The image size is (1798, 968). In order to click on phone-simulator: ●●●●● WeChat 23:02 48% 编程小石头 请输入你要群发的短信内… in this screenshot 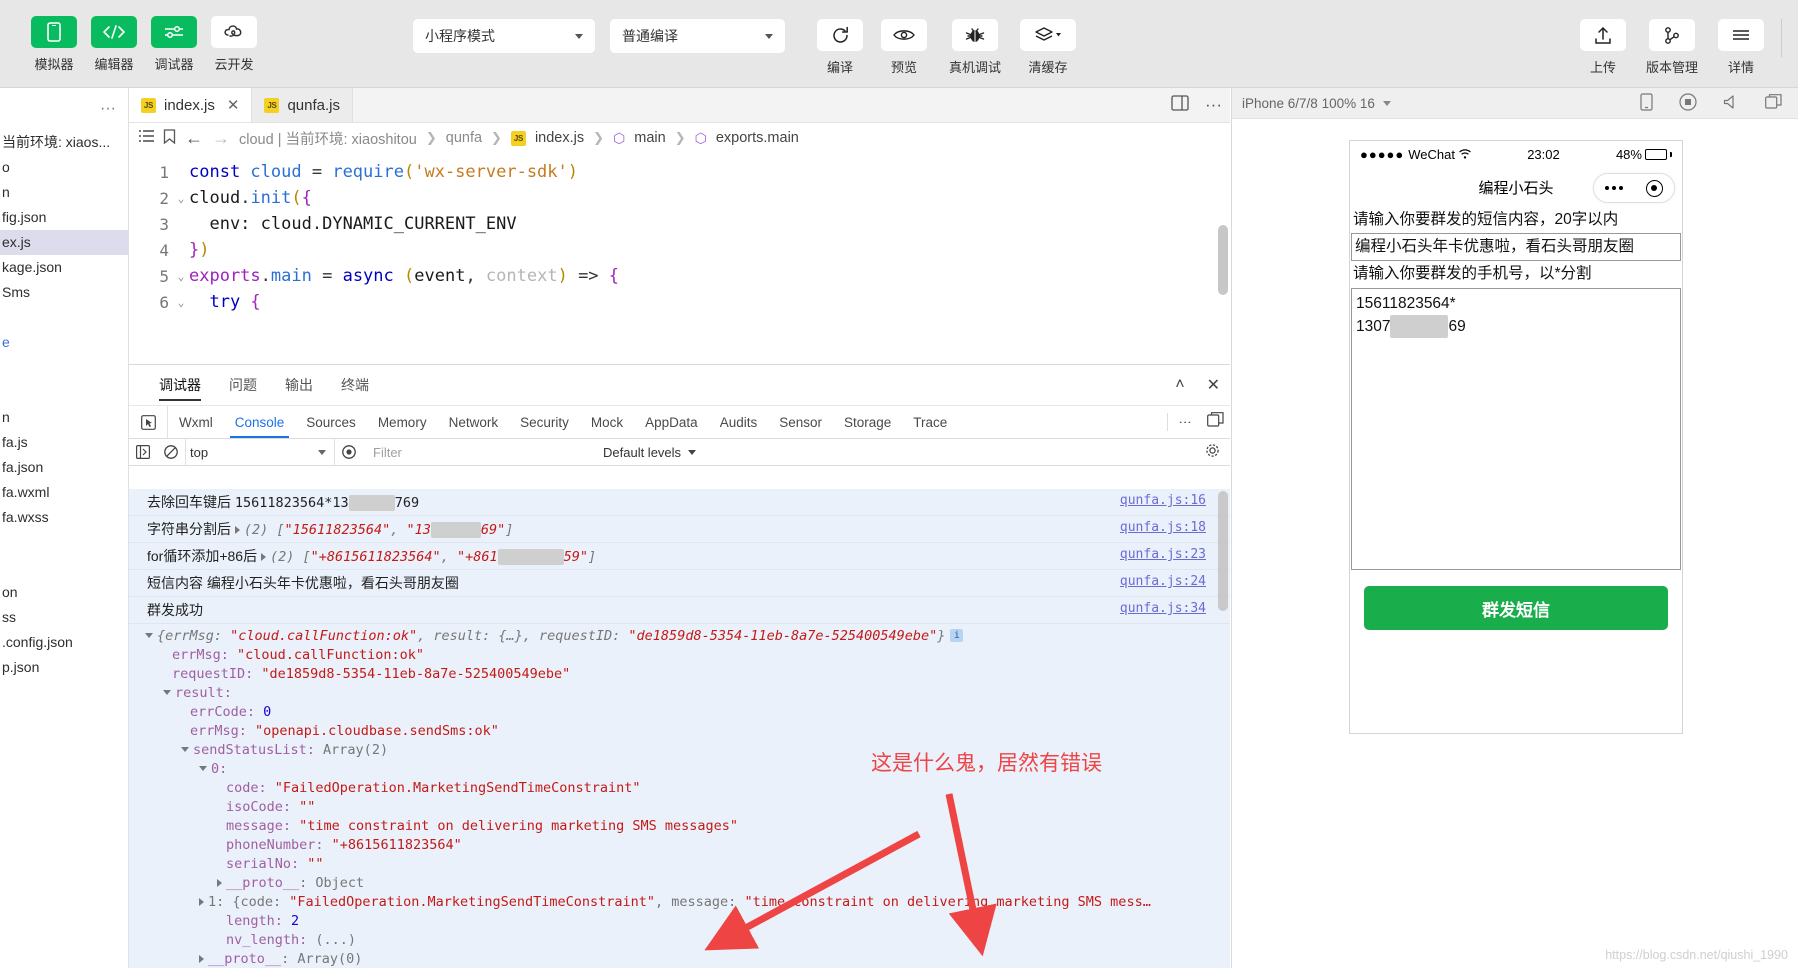, I will do `click(1516, 437)`.